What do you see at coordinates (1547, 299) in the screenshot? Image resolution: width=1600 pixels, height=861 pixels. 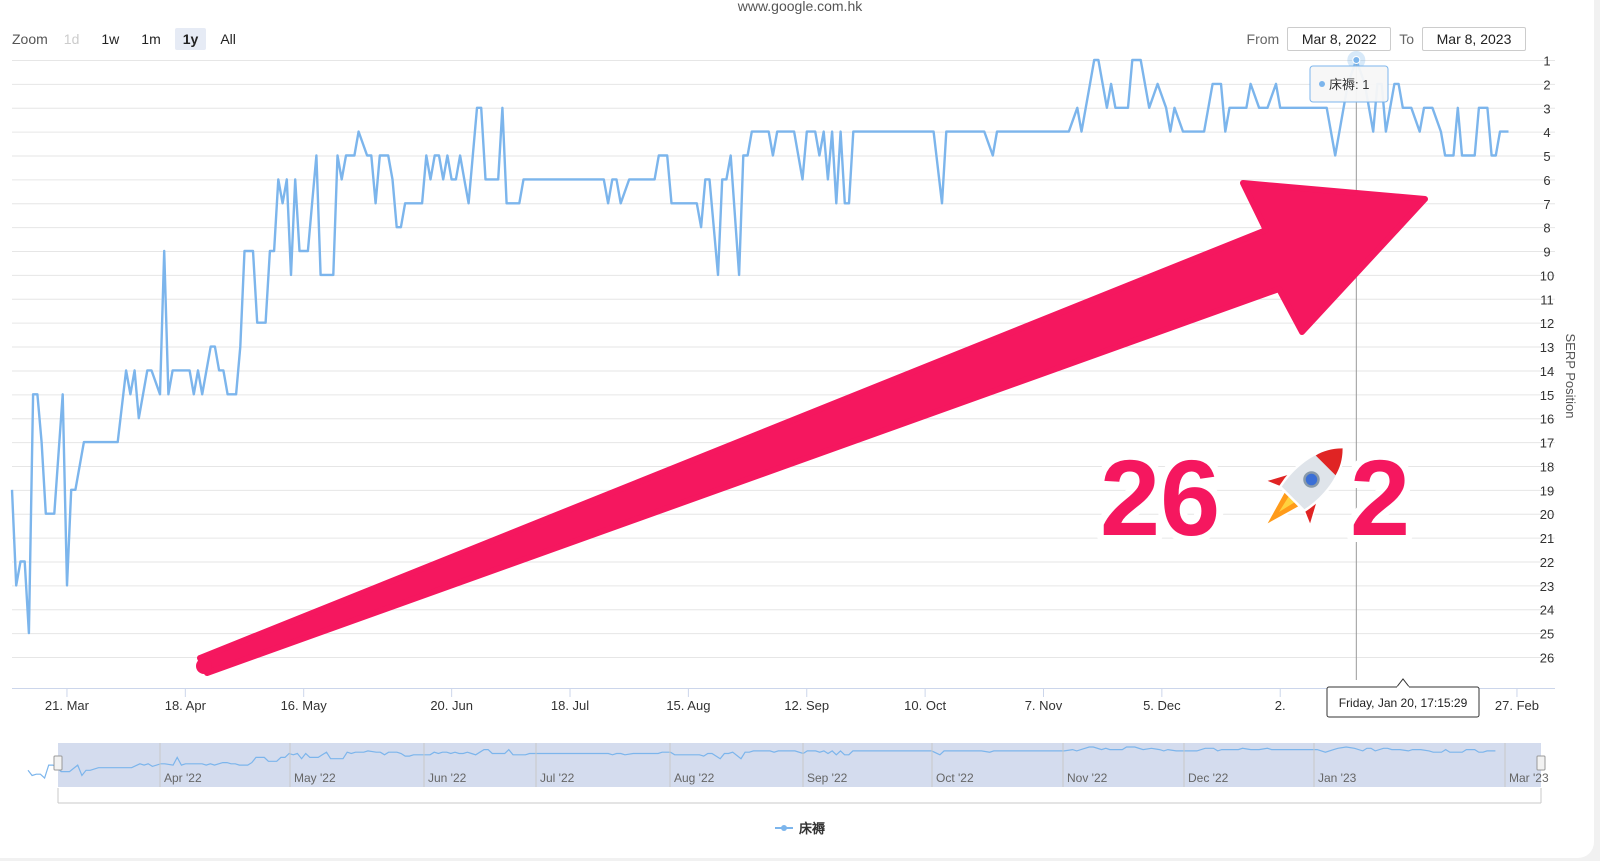 I see `y-tick-label: 11` at bounding box center [1547, 299].